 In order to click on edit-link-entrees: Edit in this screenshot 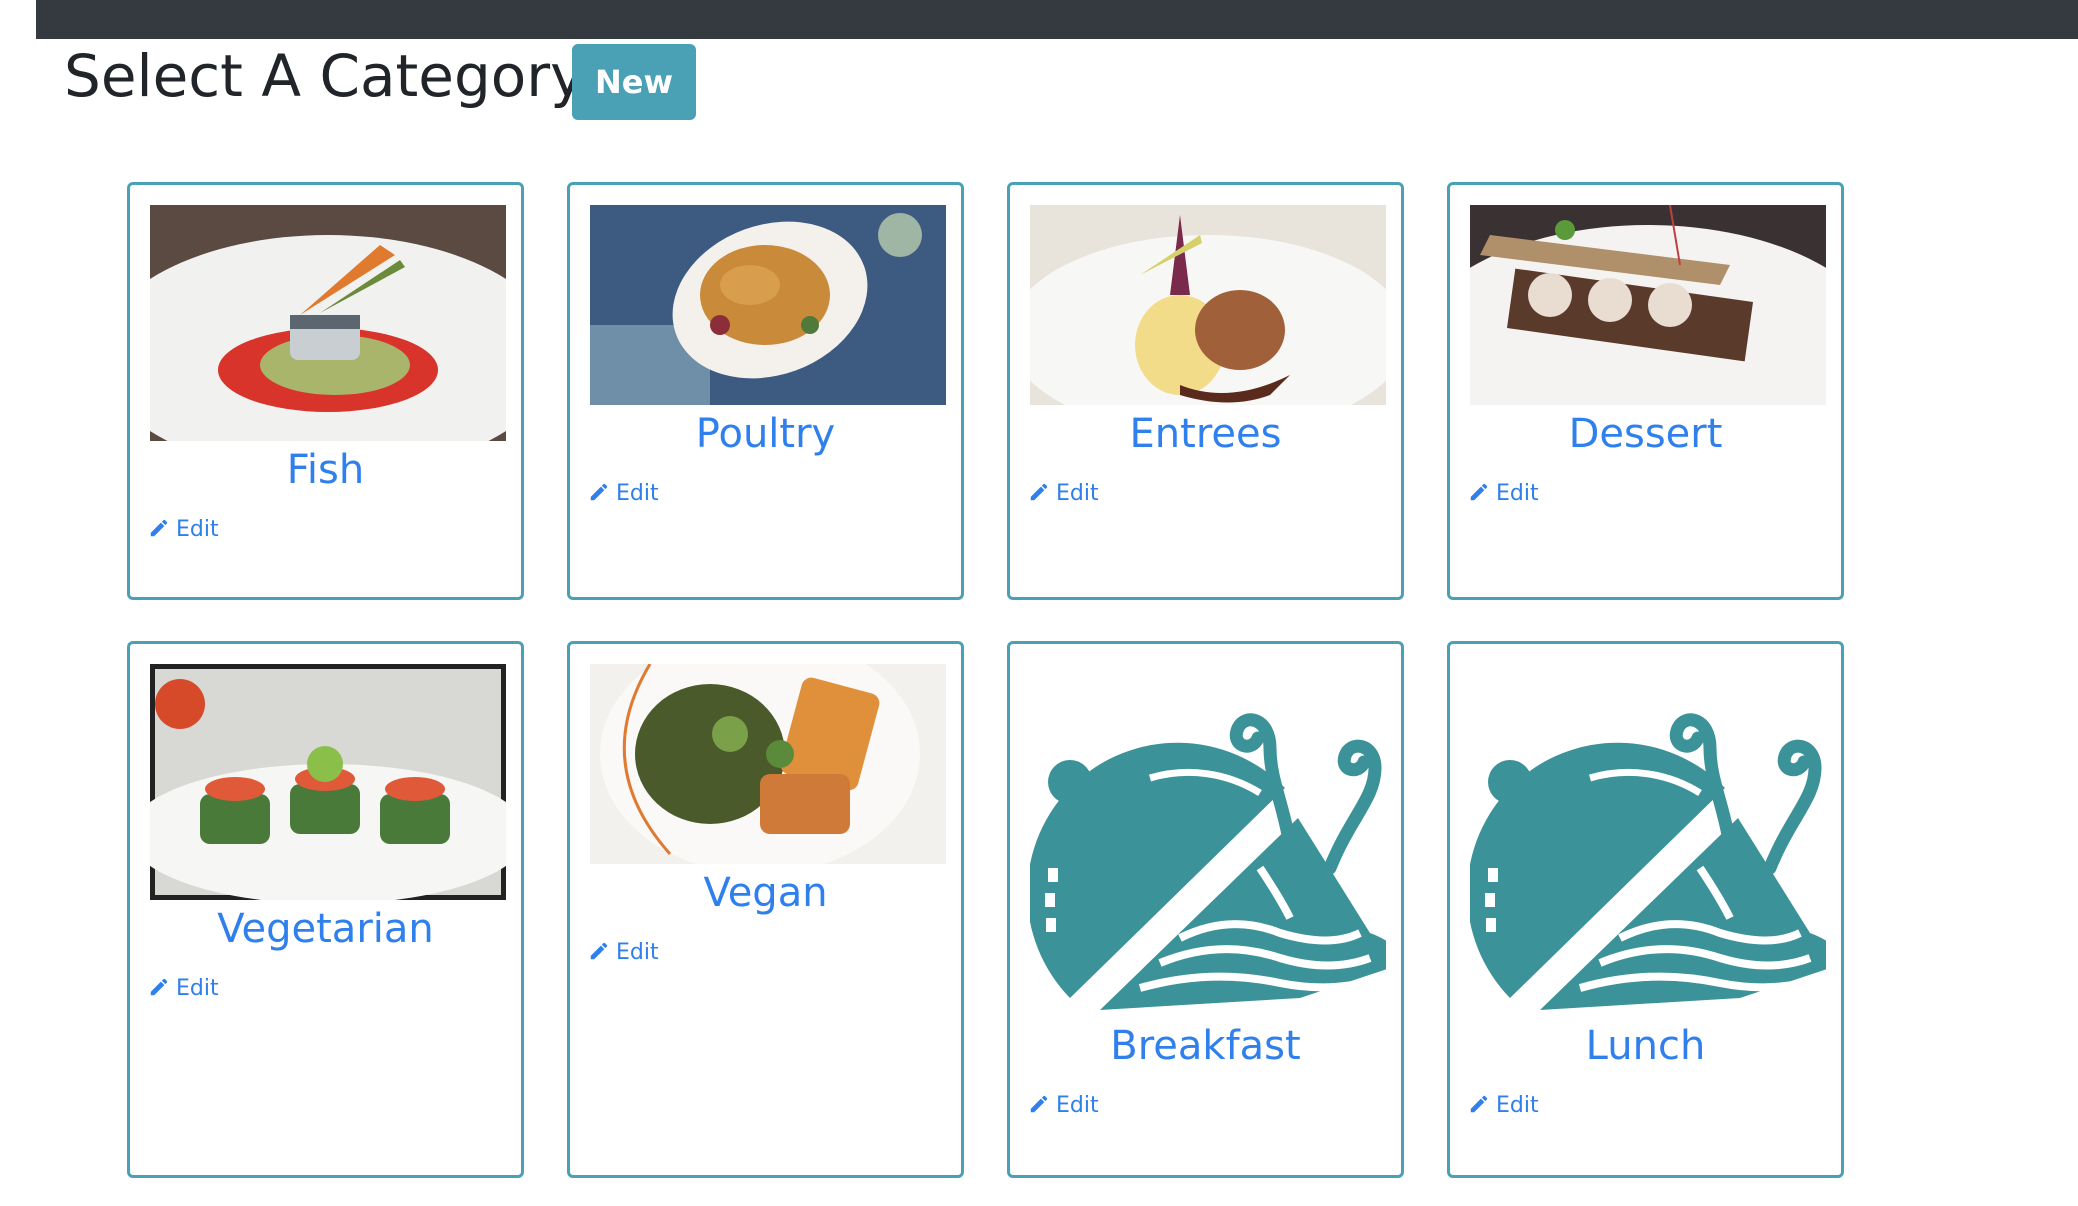, I will do `click(1063, 494)`.